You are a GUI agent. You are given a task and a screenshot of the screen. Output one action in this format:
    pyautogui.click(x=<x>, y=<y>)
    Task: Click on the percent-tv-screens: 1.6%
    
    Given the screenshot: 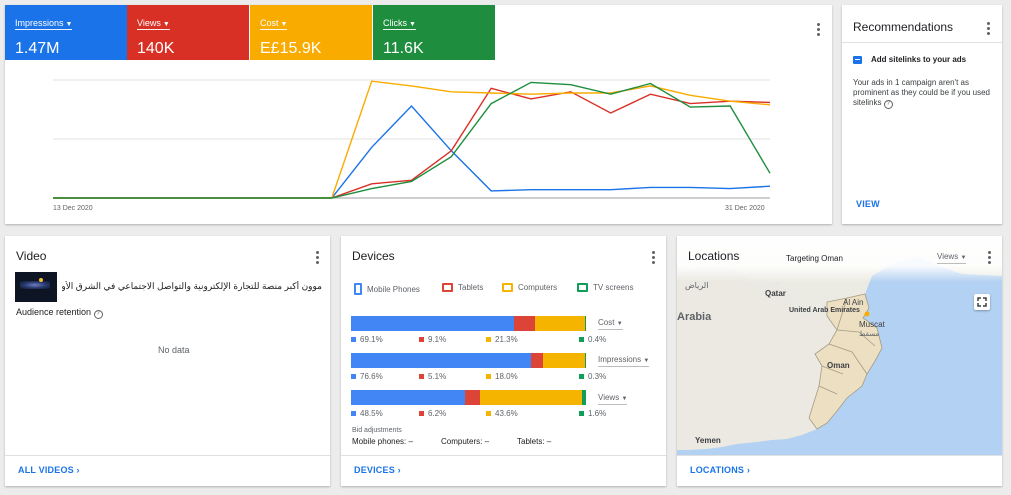 What is the action you would take?
    pyautogui.click(x=592, y=413)
    